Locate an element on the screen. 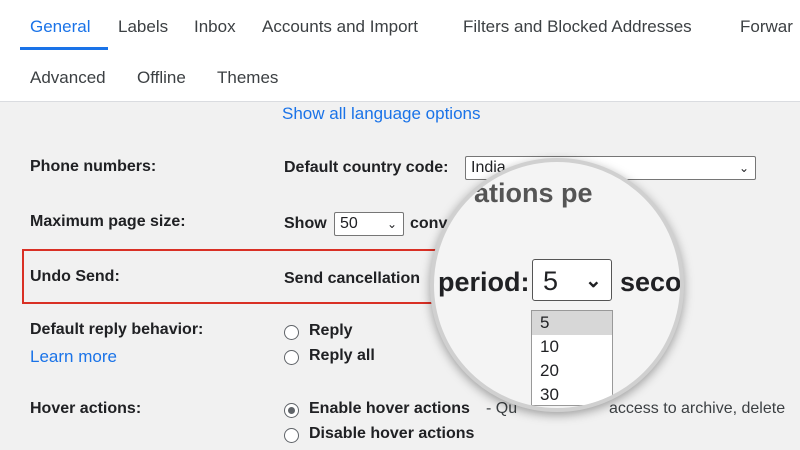  show-all-language-options-link: Show all language options is located at coordinates (381, 114).